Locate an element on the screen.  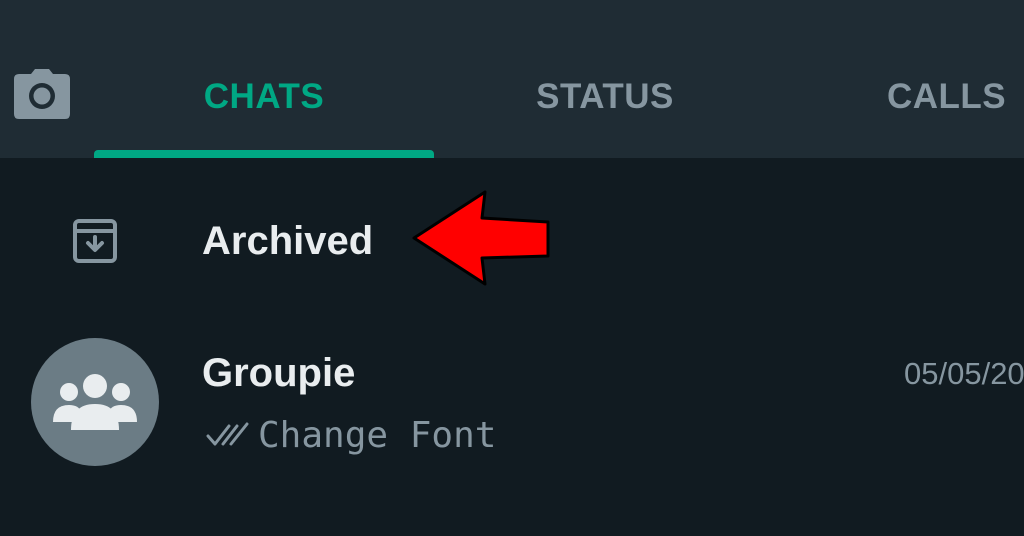
double-check-icon is located at coordinates (227, 434).